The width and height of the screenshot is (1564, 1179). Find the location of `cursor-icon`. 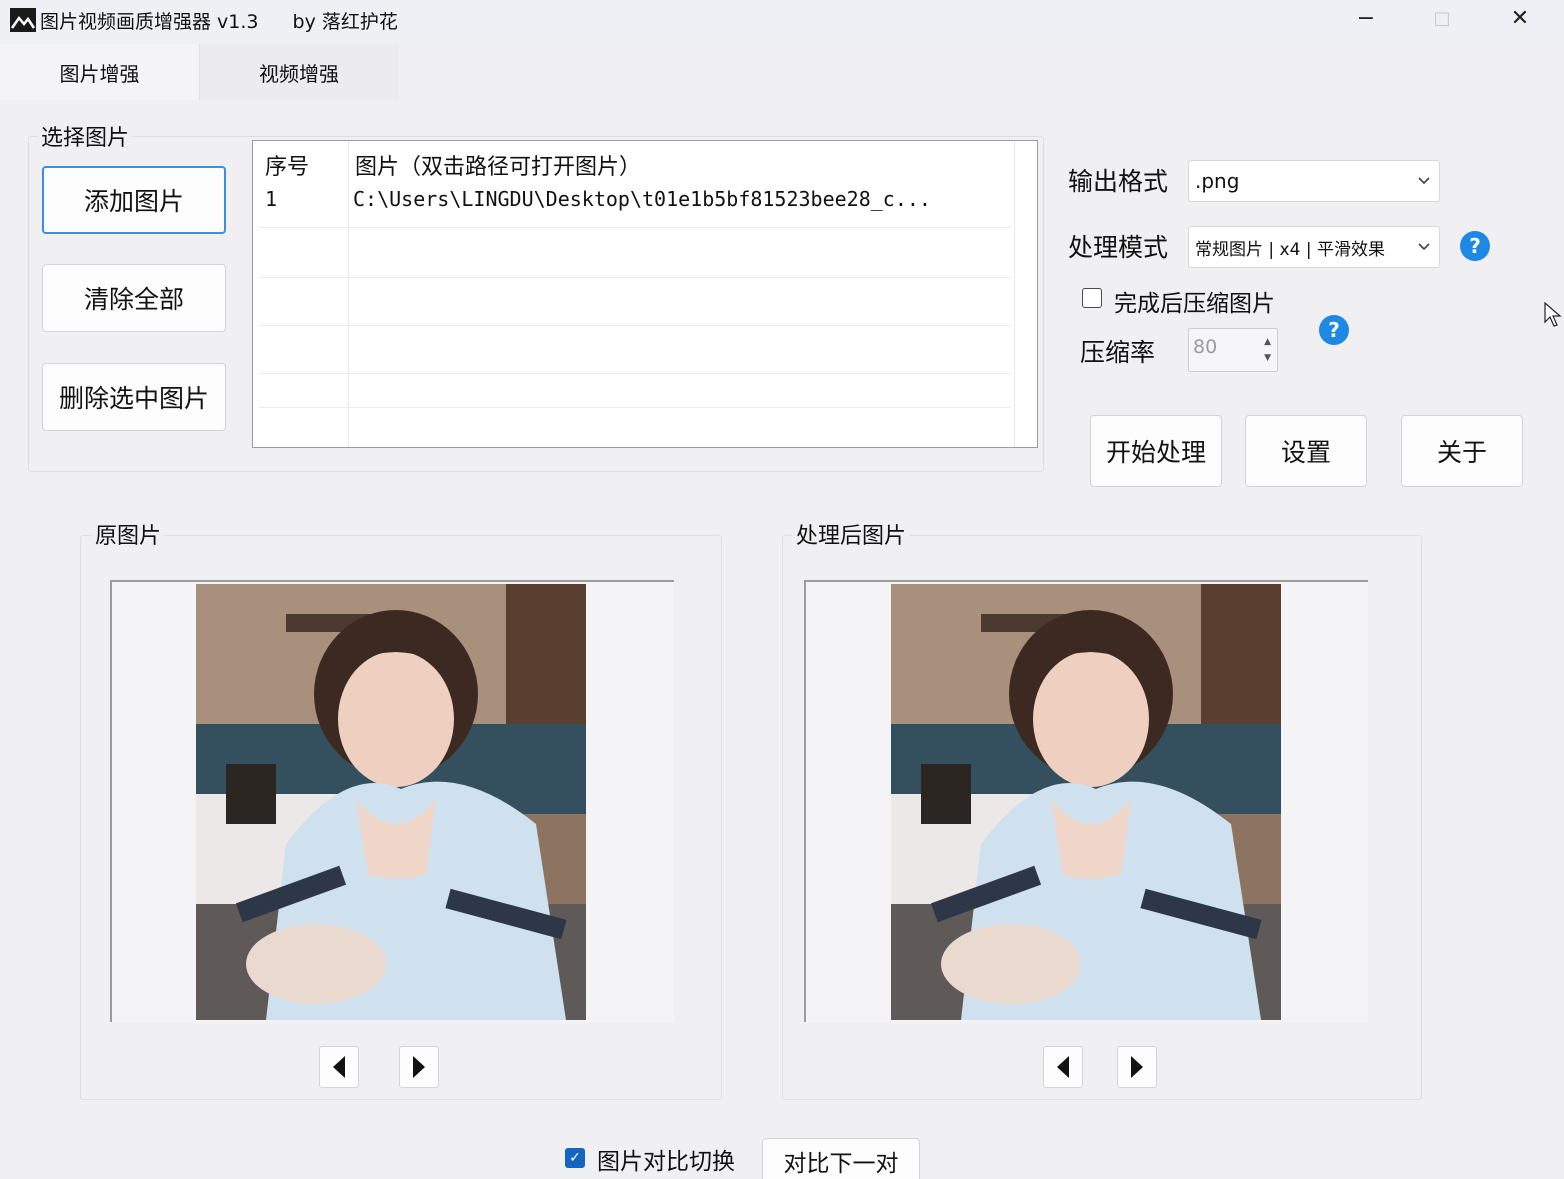

cursor-icon is located at coordinates (1553, 314).